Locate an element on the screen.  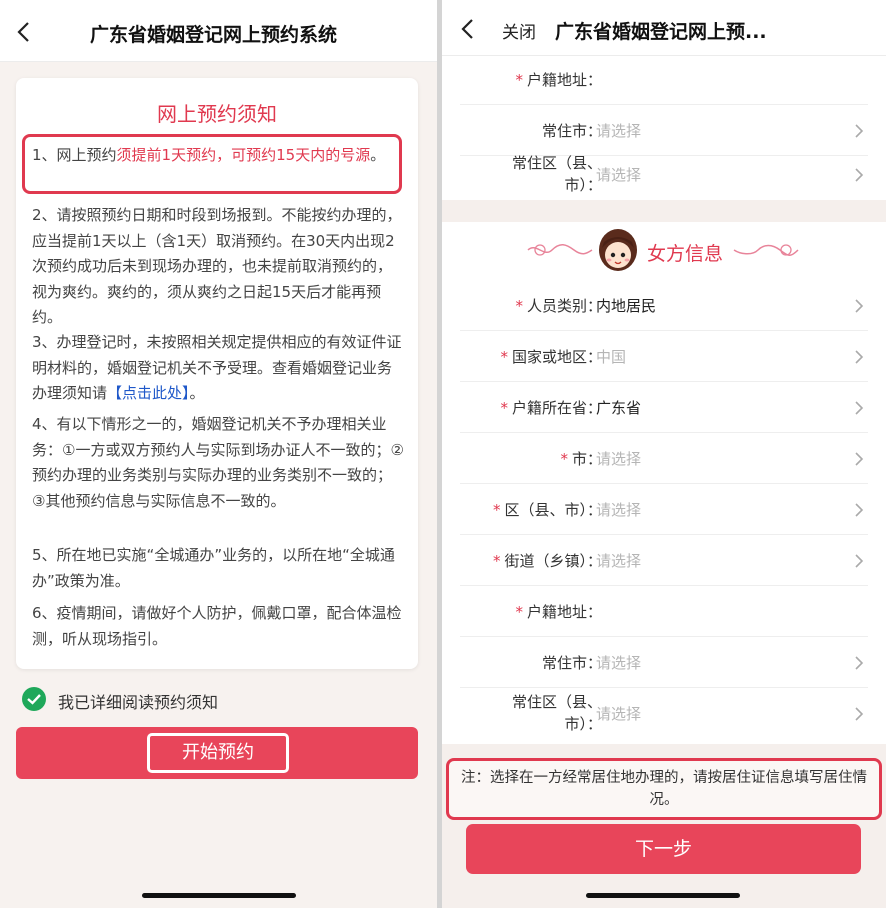
form-row-residence-city-2: 常住市： 请选择 is located at coordinates (664, 662).